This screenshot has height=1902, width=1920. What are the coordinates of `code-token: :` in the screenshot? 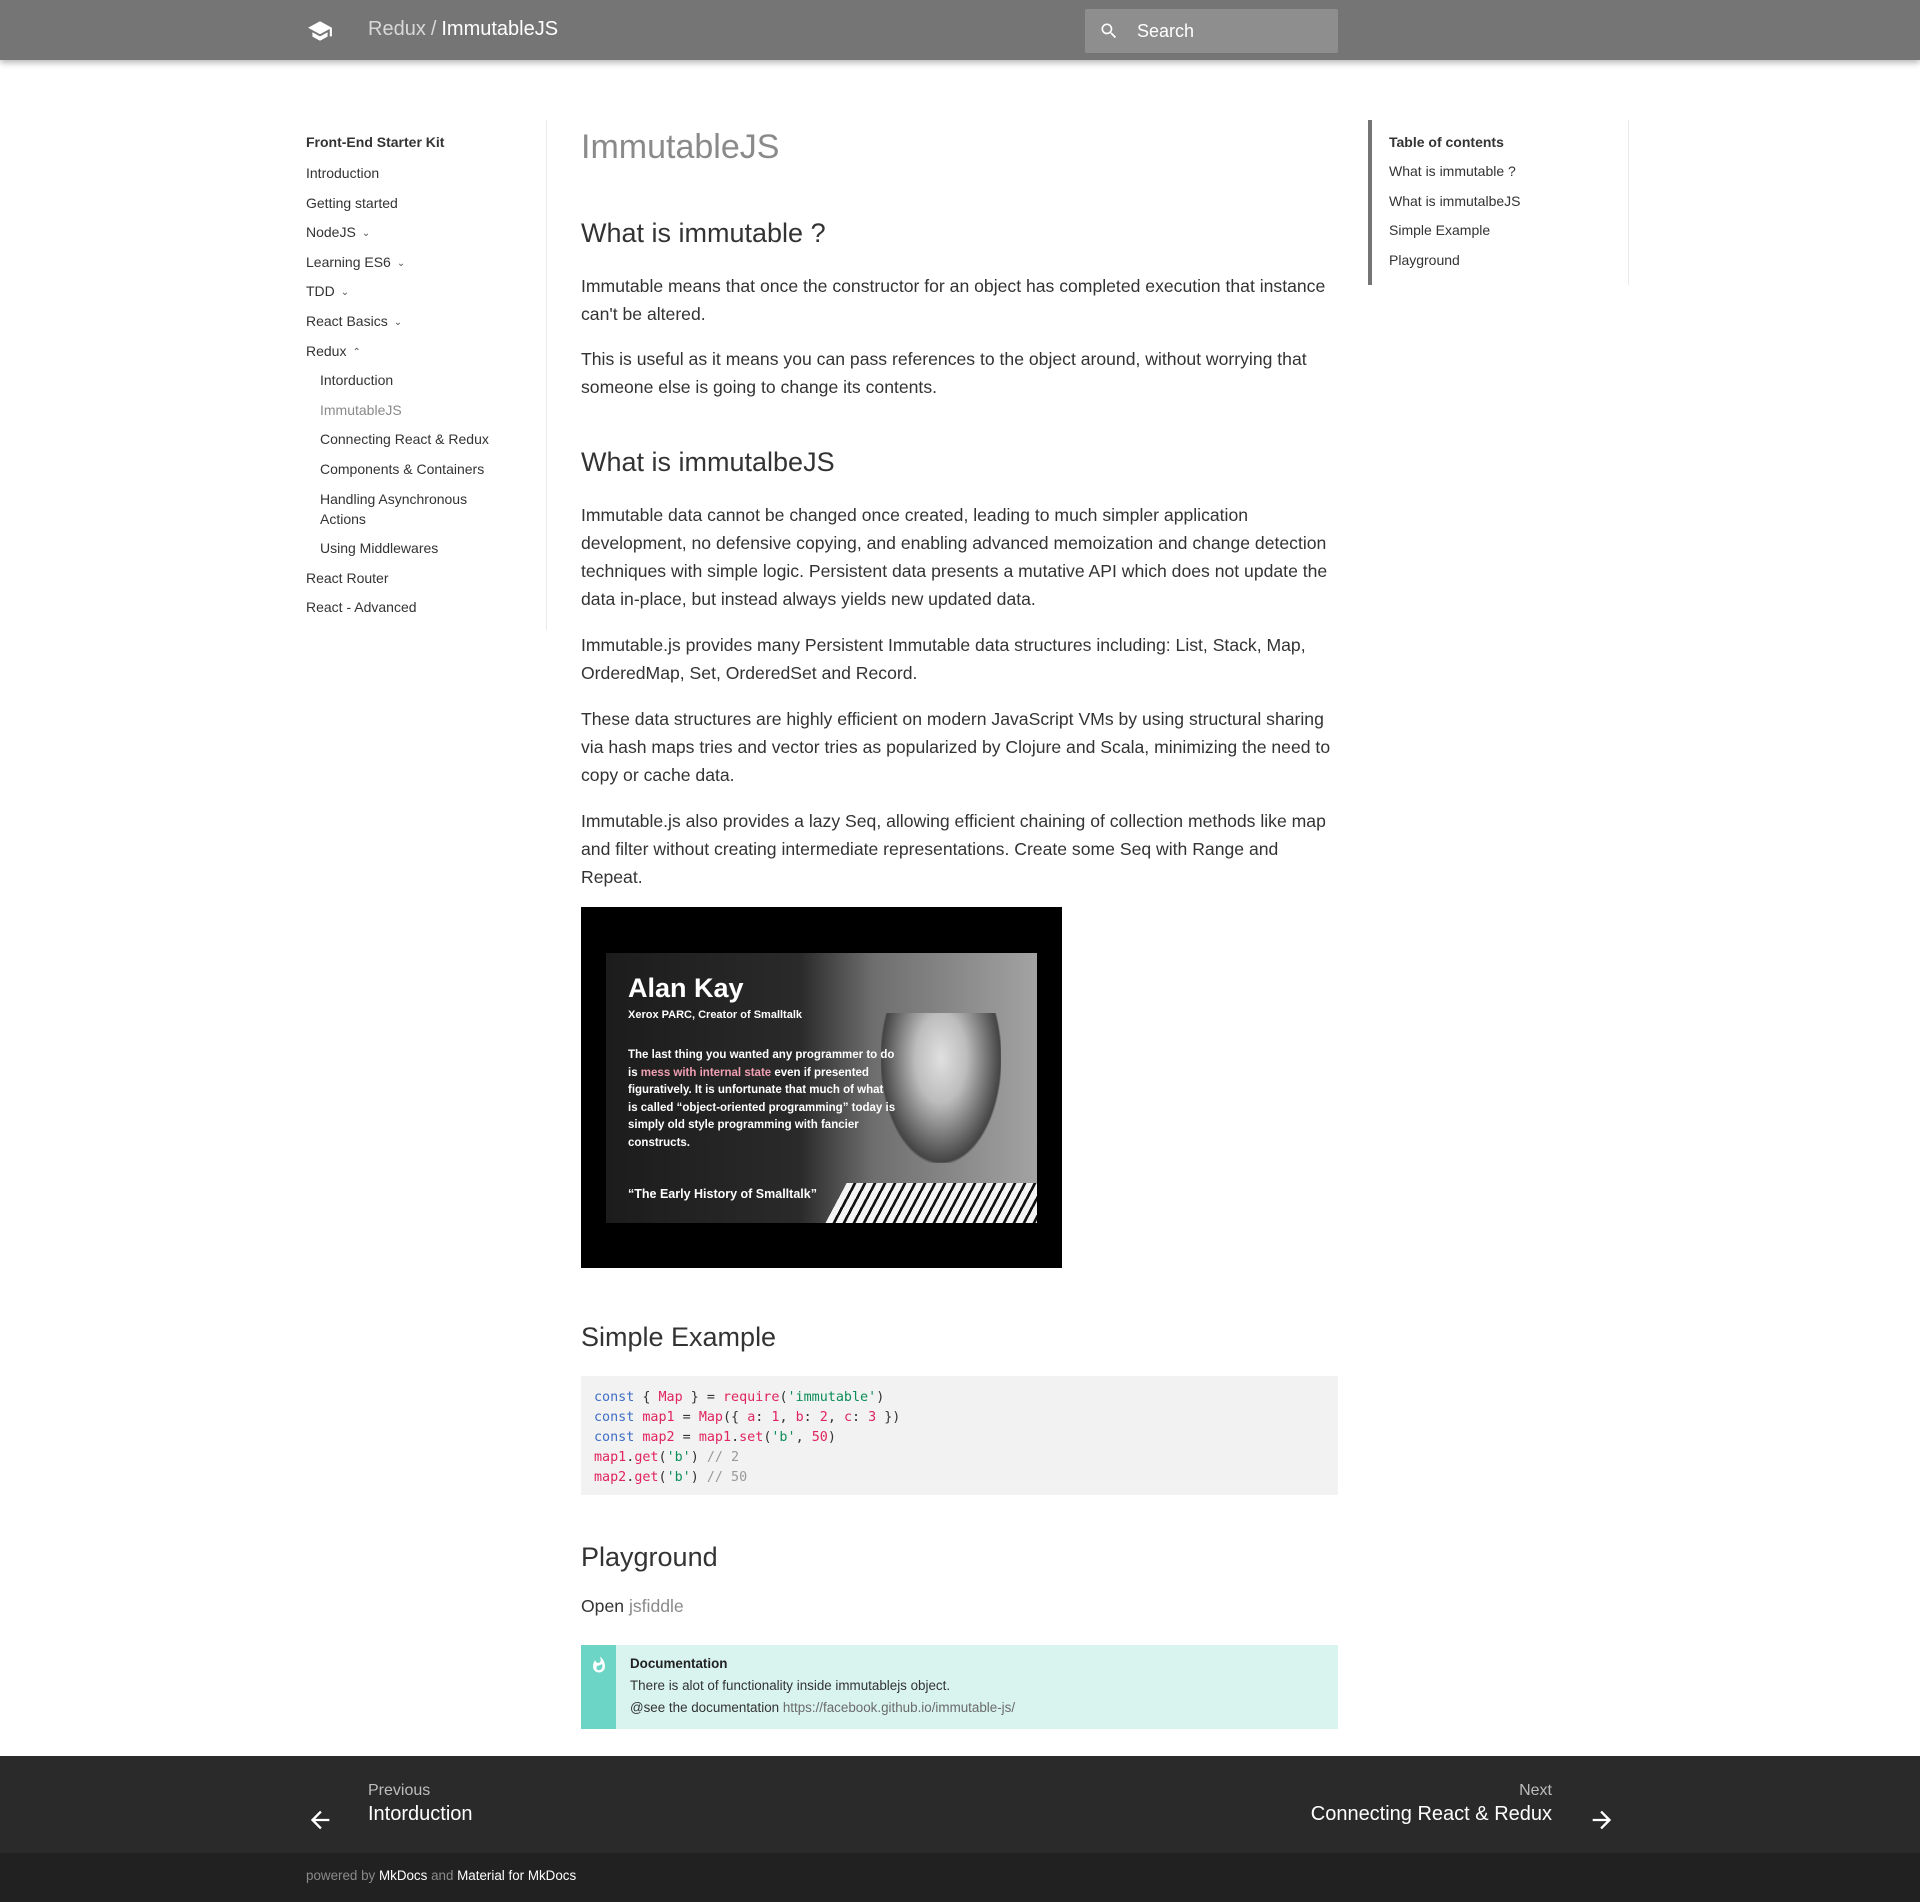 It's located at (763, 1417).